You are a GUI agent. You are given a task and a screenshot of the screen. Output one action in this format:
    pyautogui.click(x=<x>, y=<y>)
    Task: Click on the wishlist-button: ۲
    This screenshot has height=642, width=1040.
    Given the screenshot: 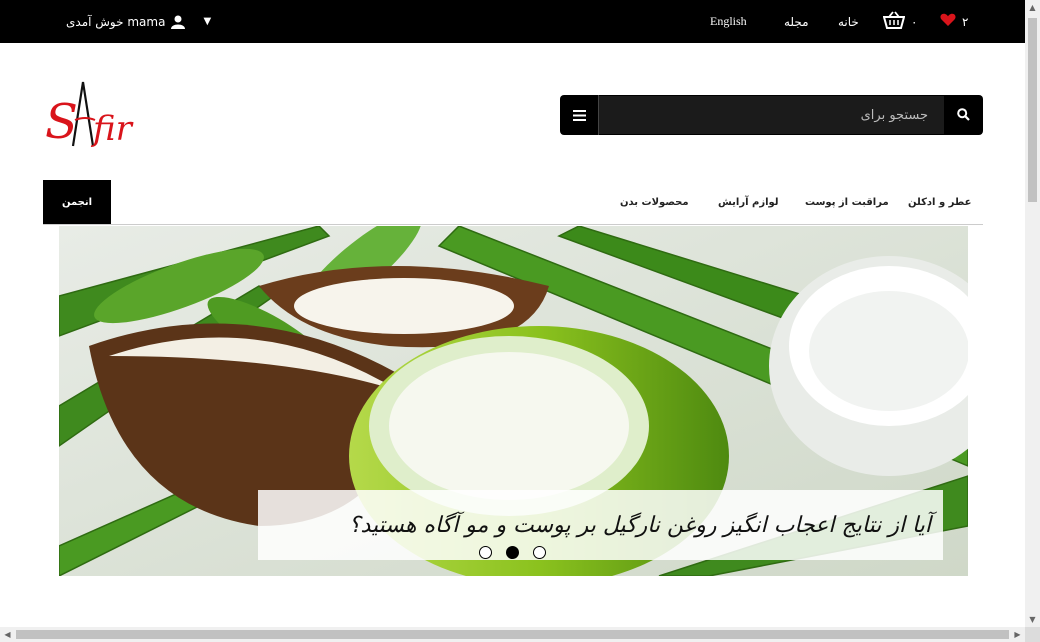 What is the action you would take?
    pyautogui.click(x=954, y=21)
    